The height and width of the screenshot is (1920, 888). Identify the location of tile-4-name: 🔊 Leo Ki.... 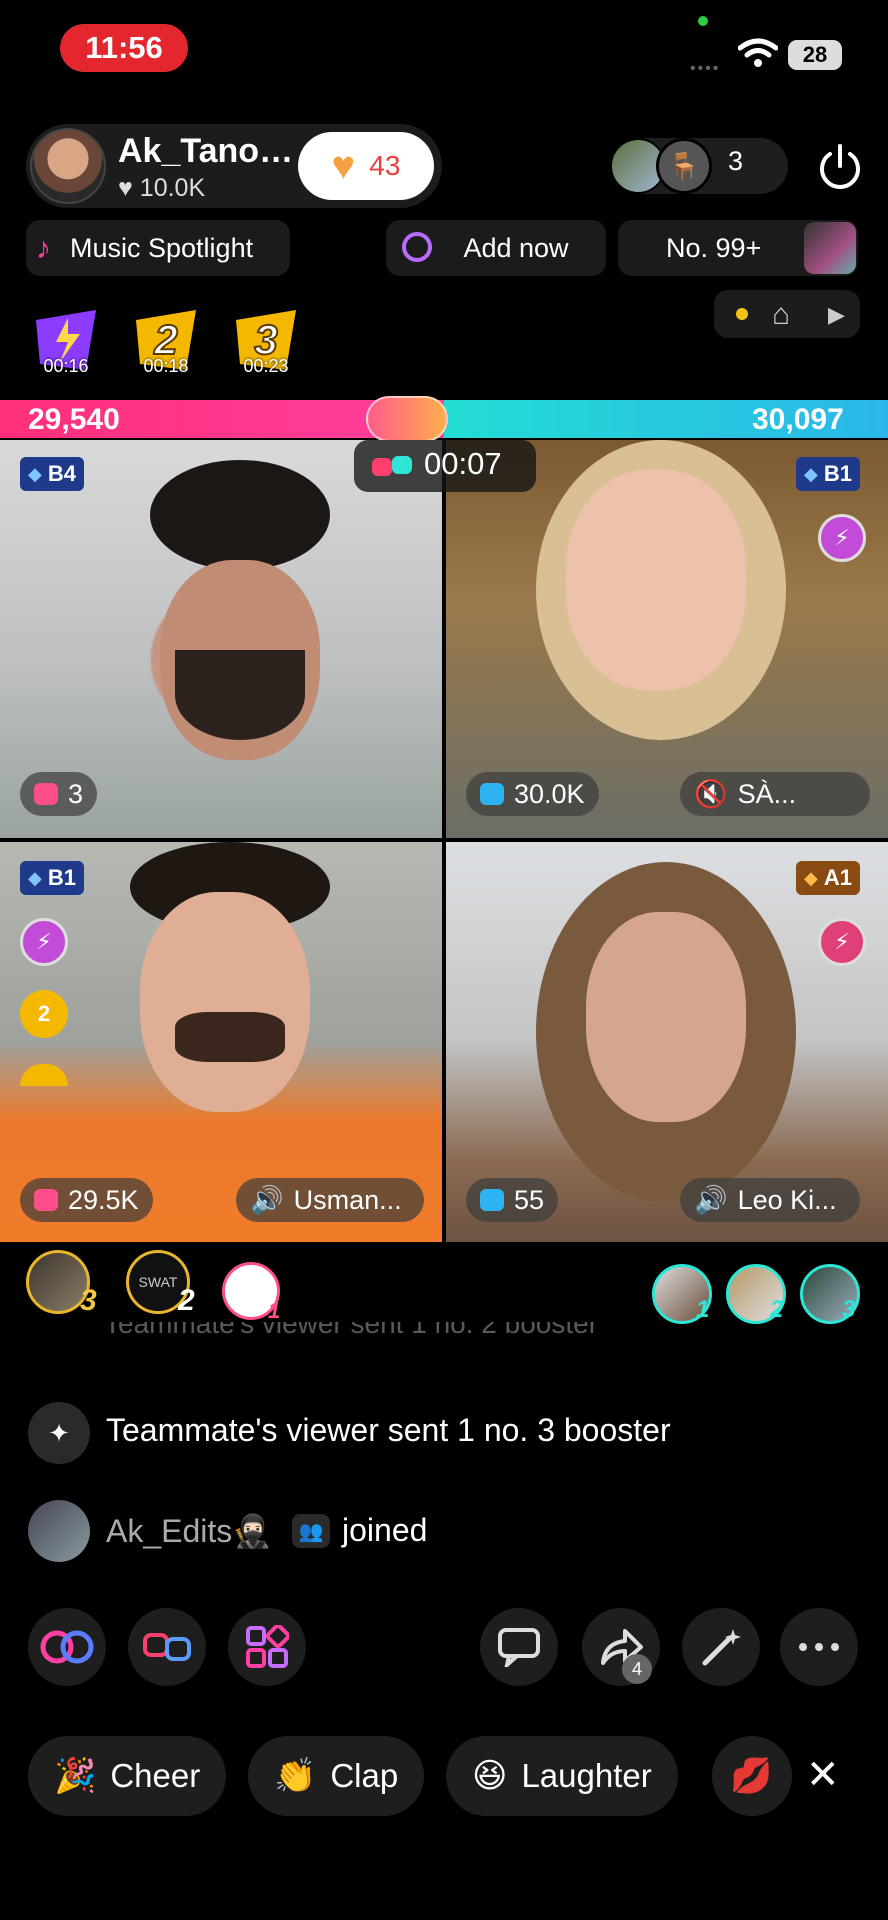
(770, 1200).